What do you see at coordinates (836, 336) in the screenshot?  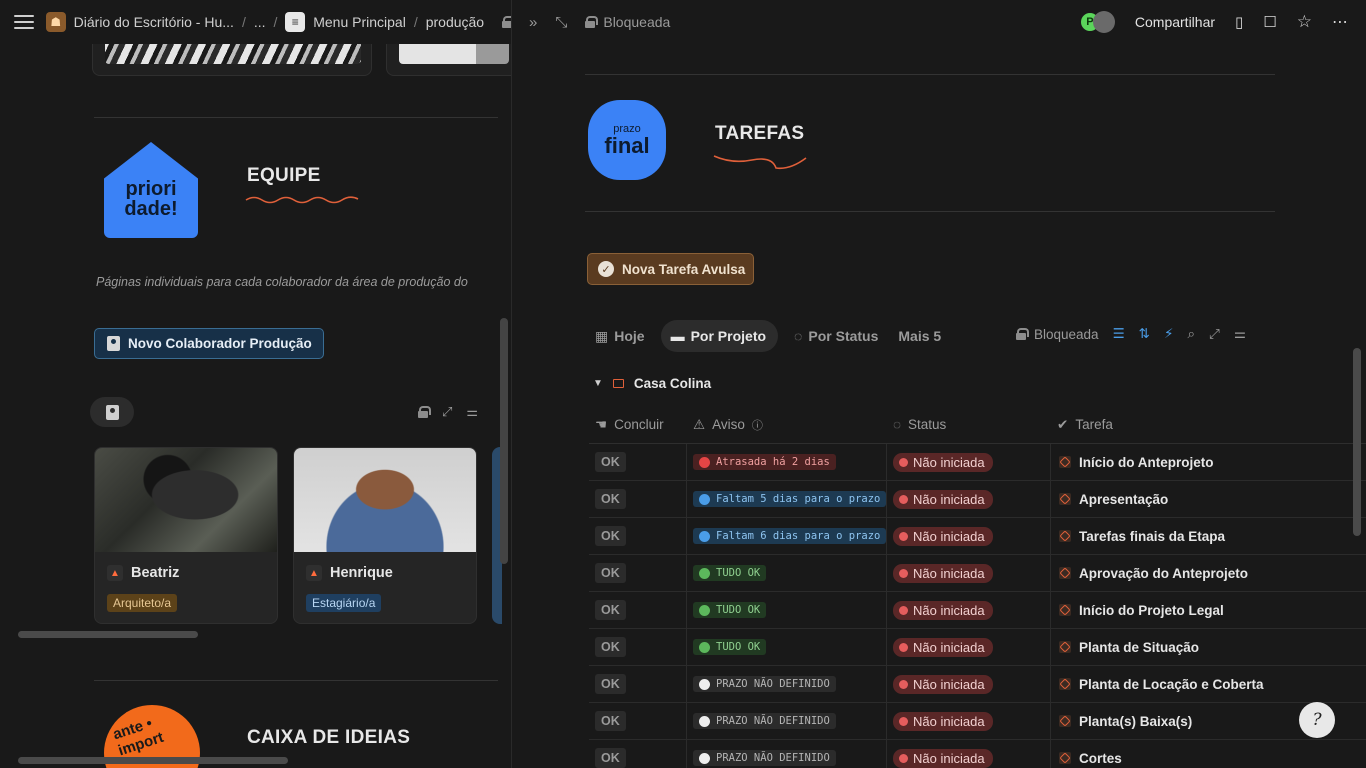 I see `tab-por-status: ◌ Por Status` at bounding box center [836, 336].